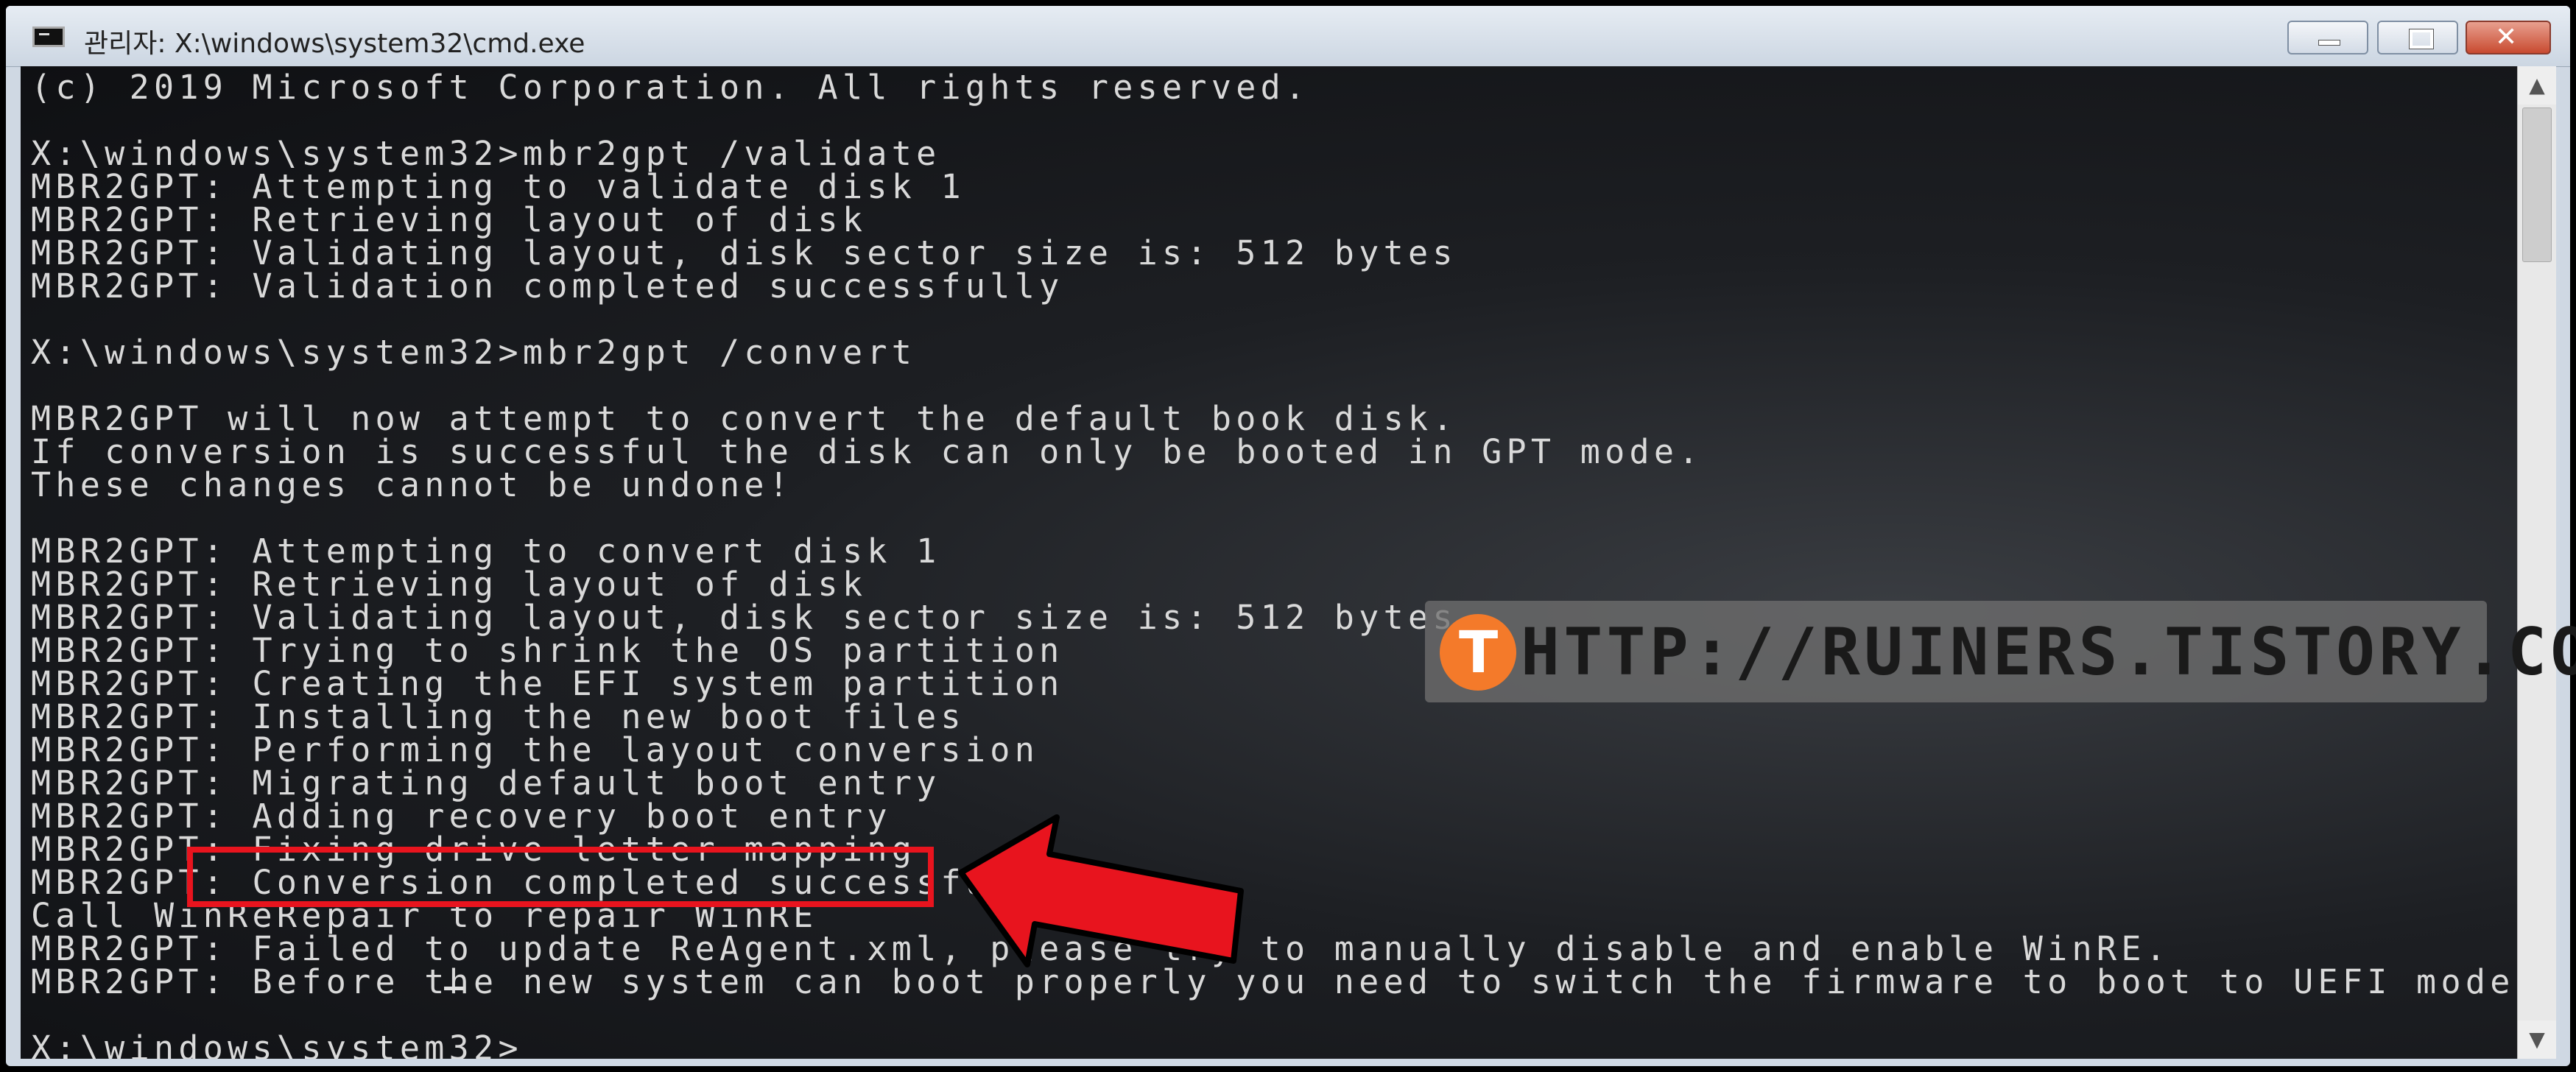  What do you see at coordinates (1288, 36) in the screenshot?
I see `title-bar: 관리자: X:\windows\system32\cmd.exe` at bounding box center [1288, 36].